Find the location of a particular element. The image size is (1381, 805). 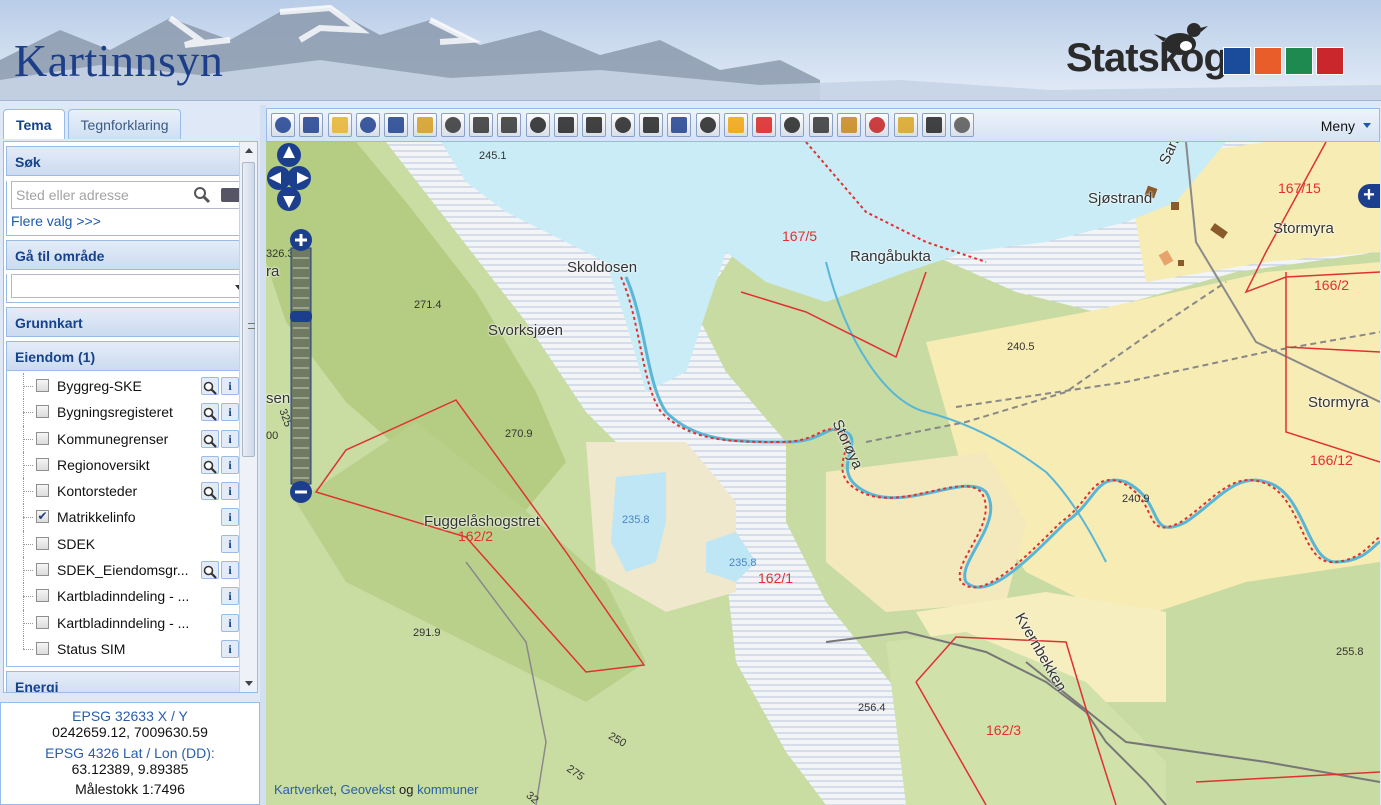

zoom-slider-thumb is located at coordinates (301, 316).